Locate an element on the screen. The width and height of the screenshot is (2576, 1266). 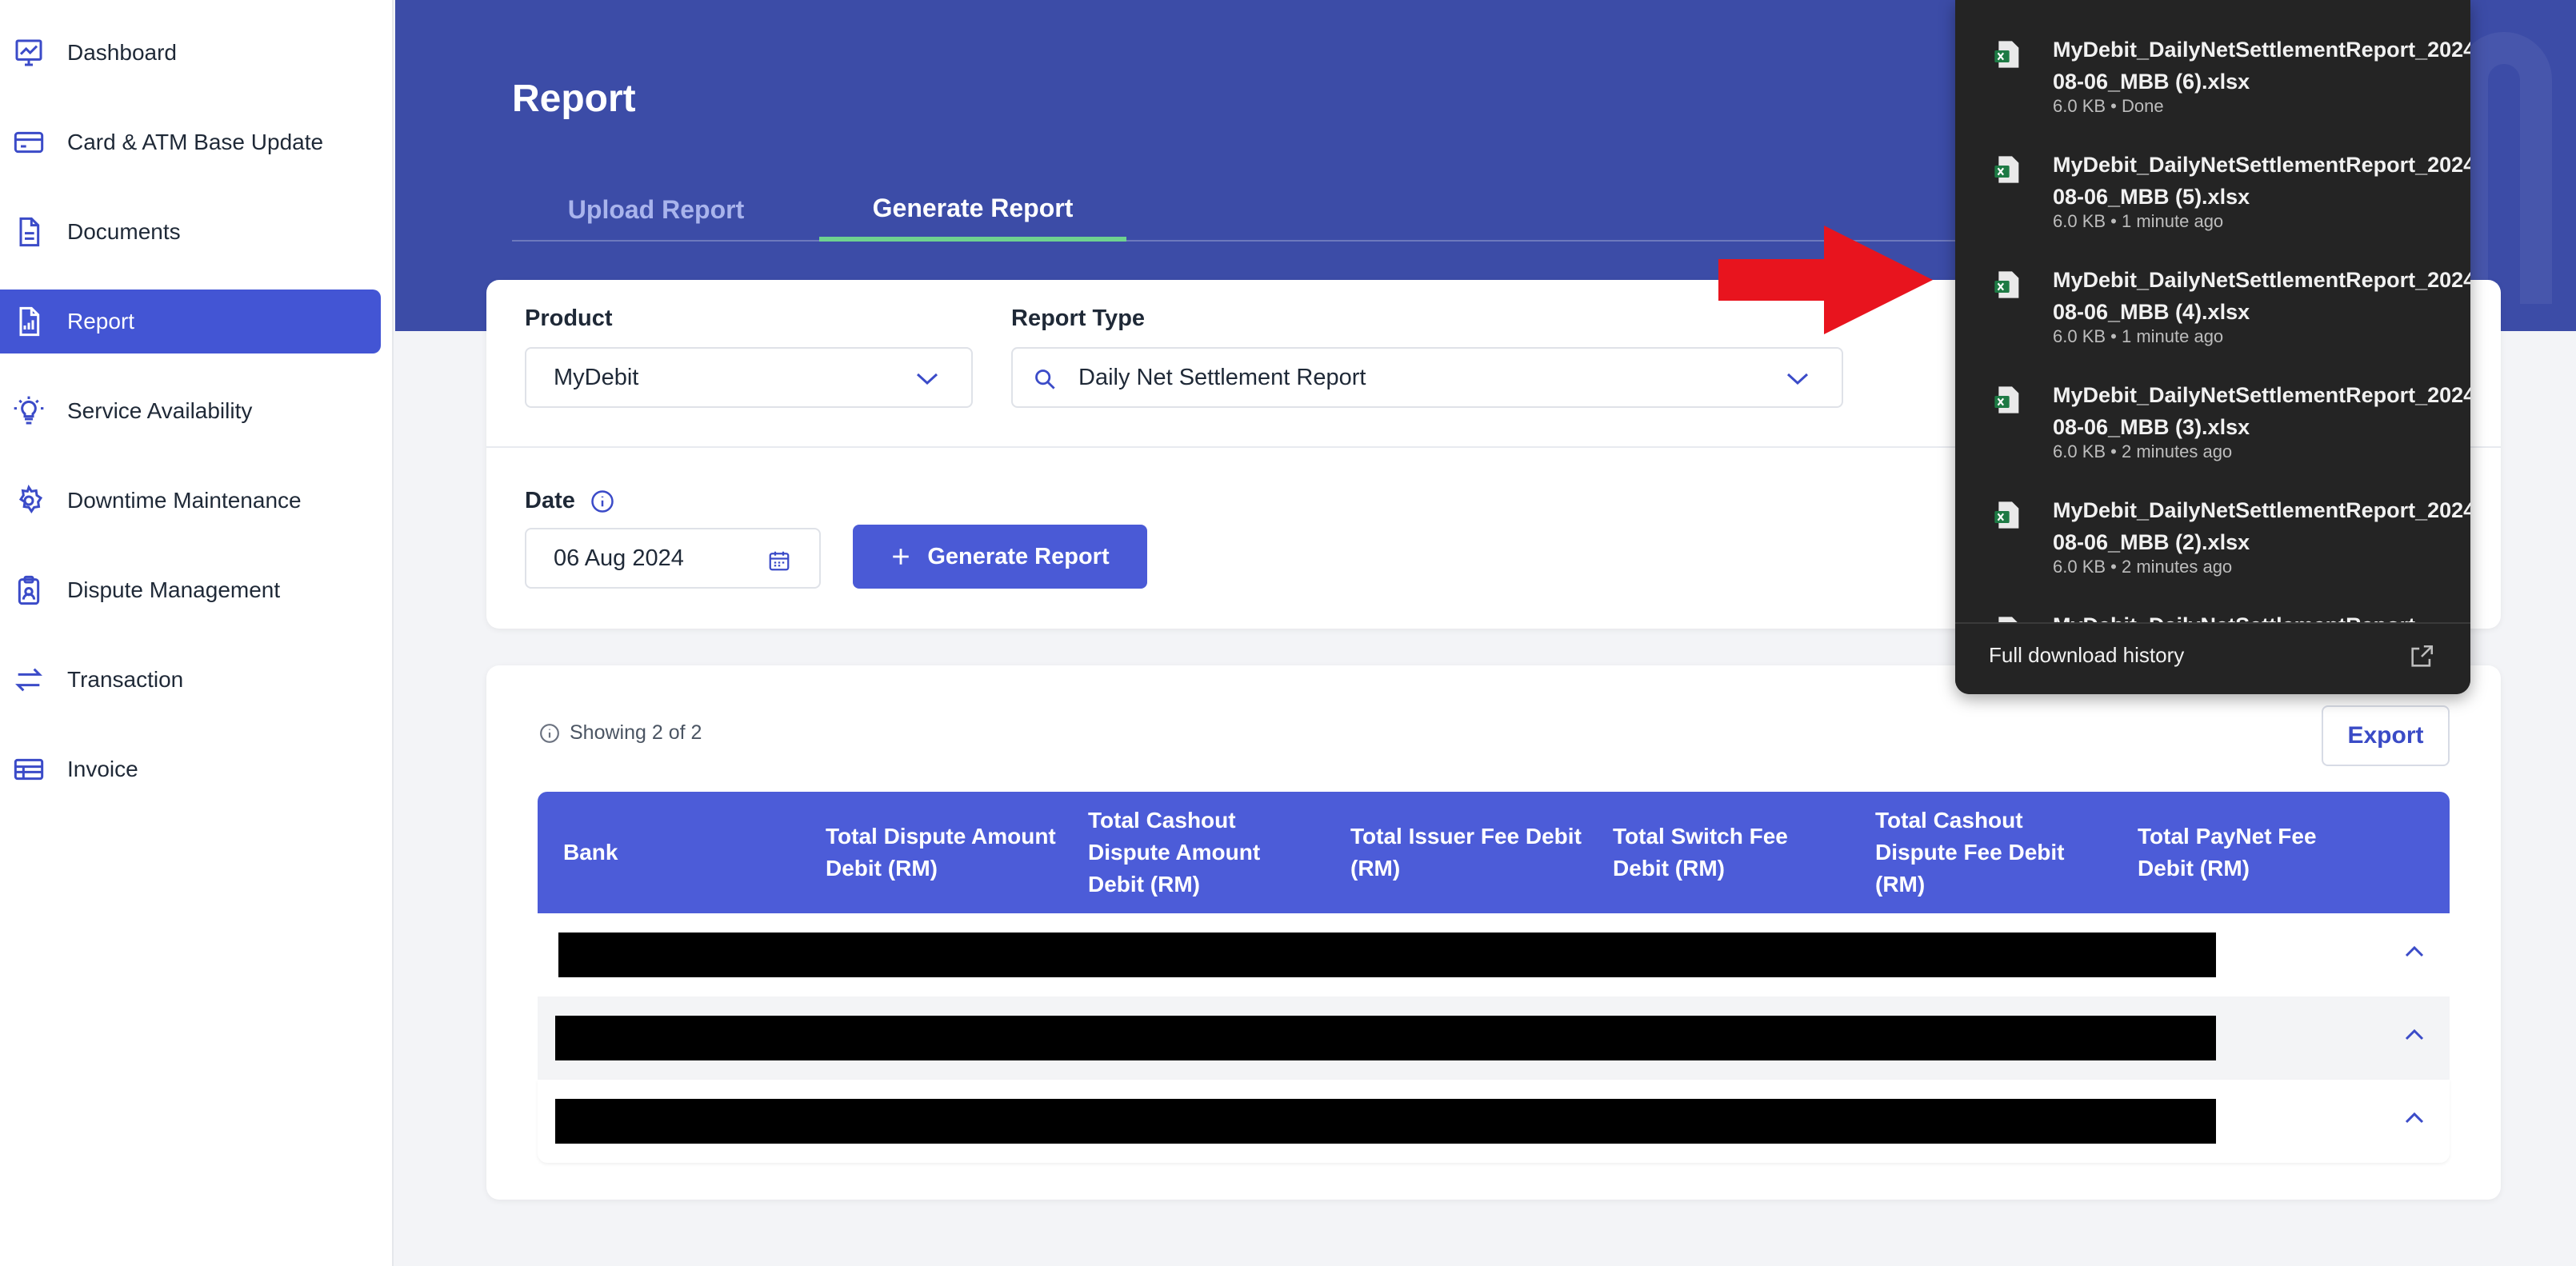
sidebar-item-dispute-management: Dispute Management is located at coordinates (190, 590).